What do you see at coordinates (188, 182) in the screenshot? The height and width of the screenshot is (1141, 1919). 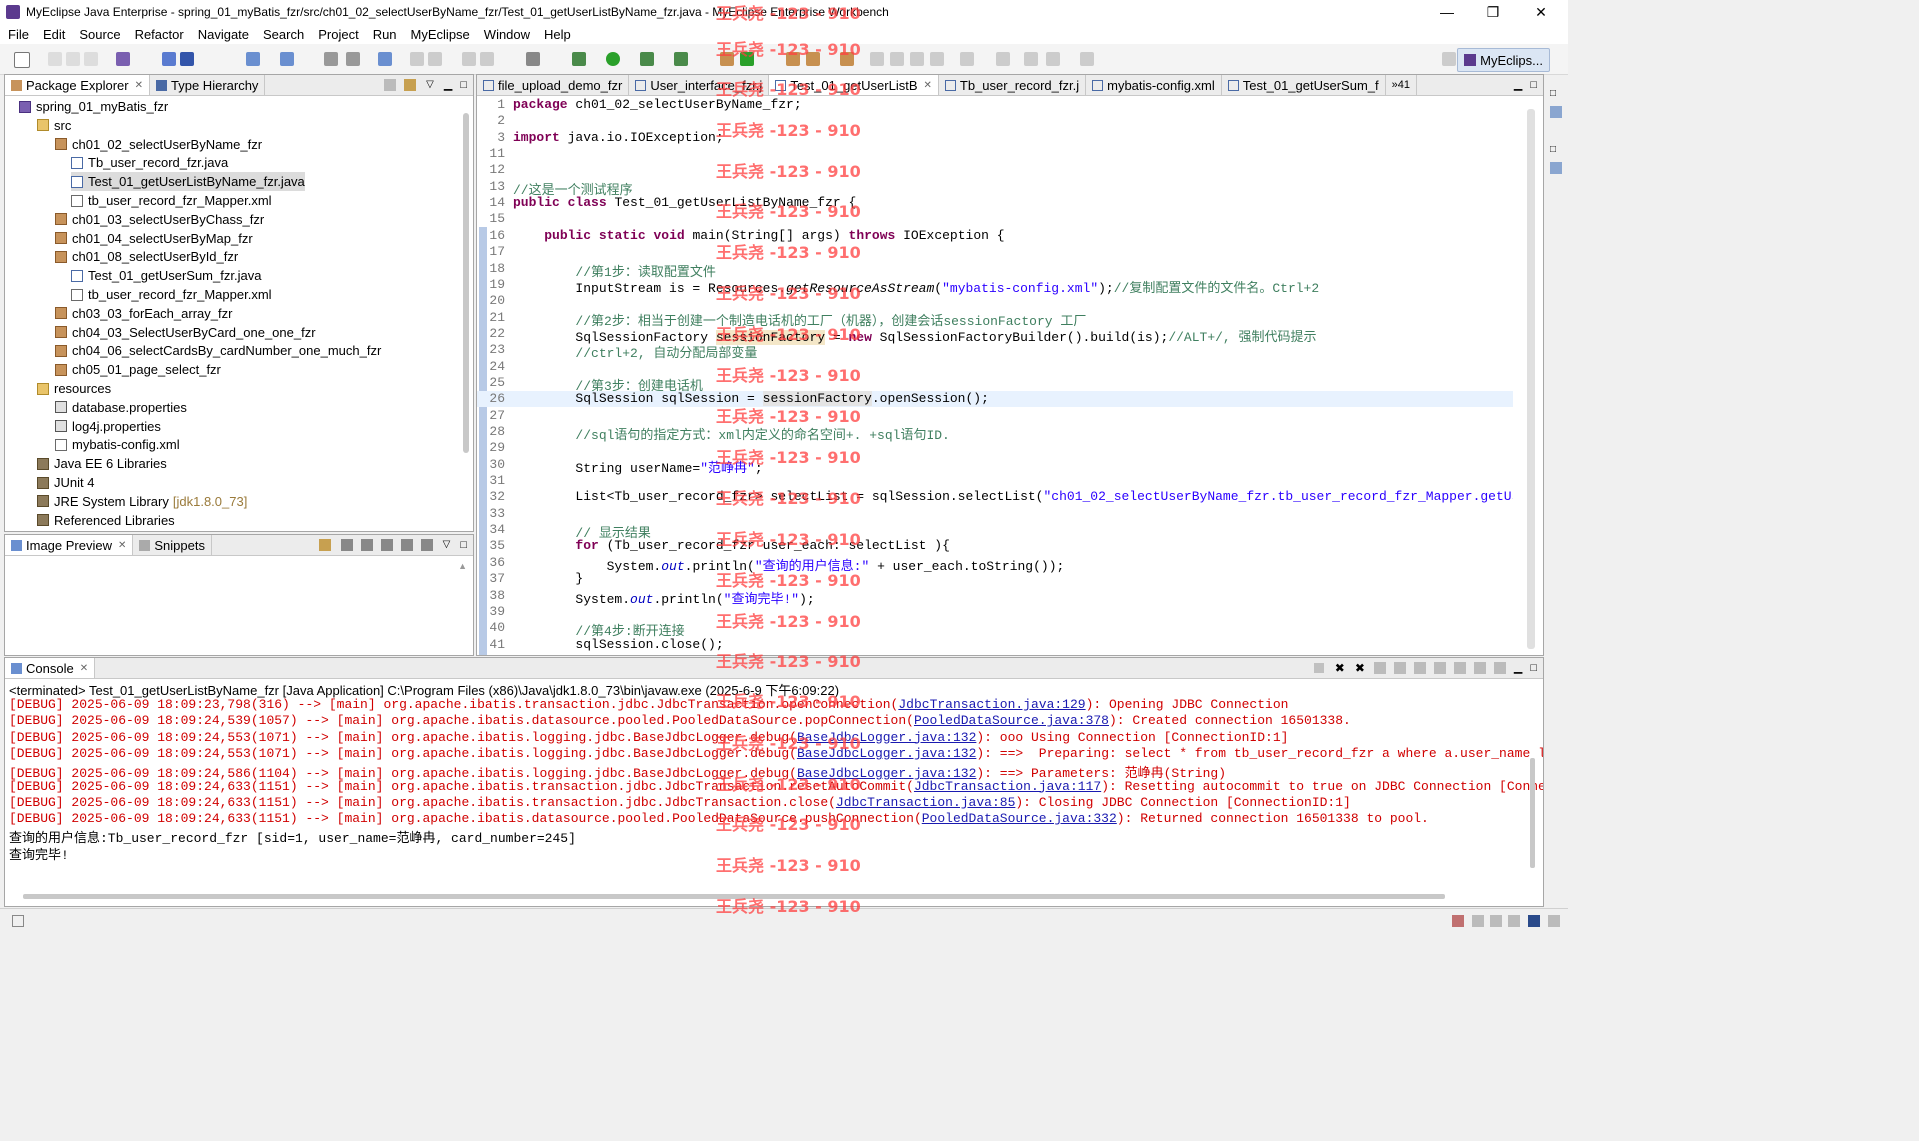 I see `tree-item: Test_01_getUserListByName_fzr.java` at bounding box center [188, 182].